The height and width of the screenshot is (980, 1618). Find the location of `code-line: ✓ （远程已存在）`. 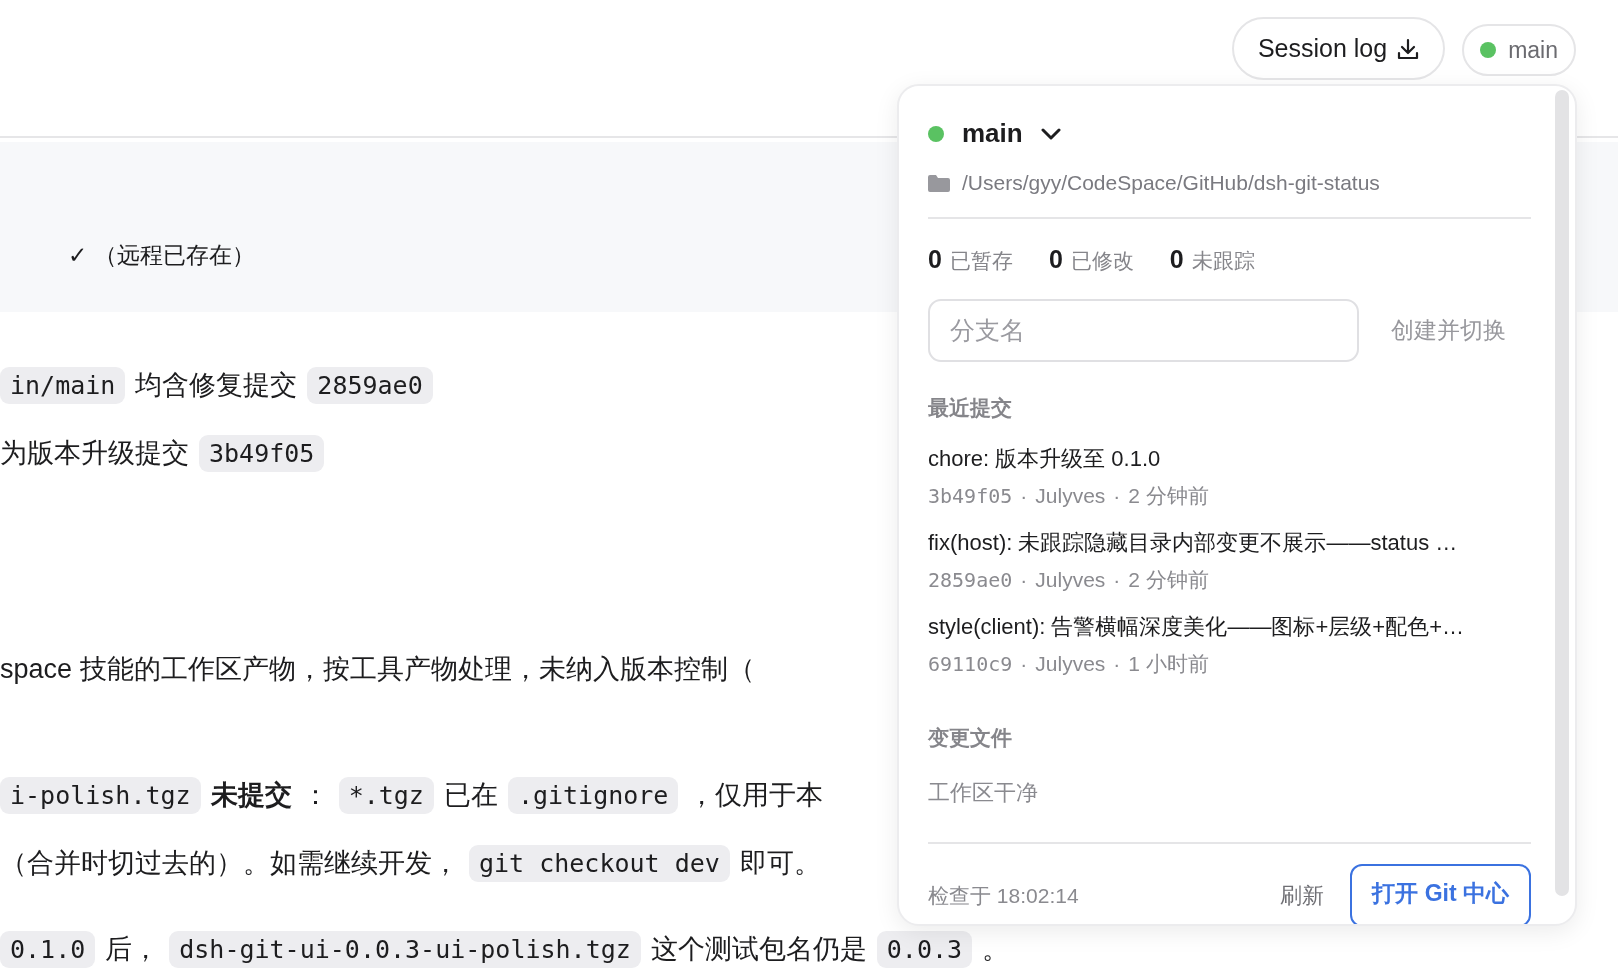

code-line: ✓ （远程已存在） is located at coordinates (161, 255).